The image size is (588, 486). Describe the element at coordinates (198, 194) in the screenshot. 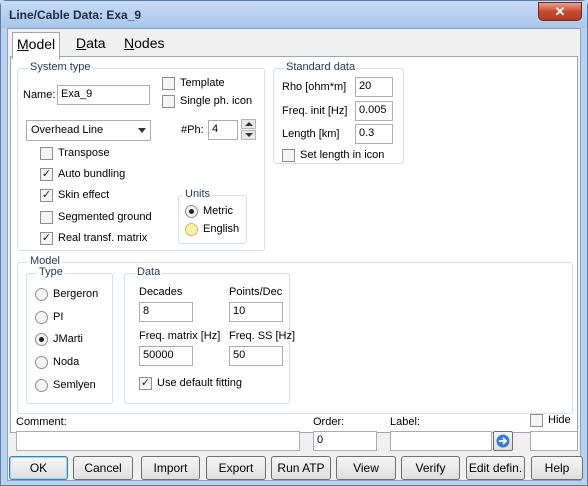

I see `units-title: Units` at that location.